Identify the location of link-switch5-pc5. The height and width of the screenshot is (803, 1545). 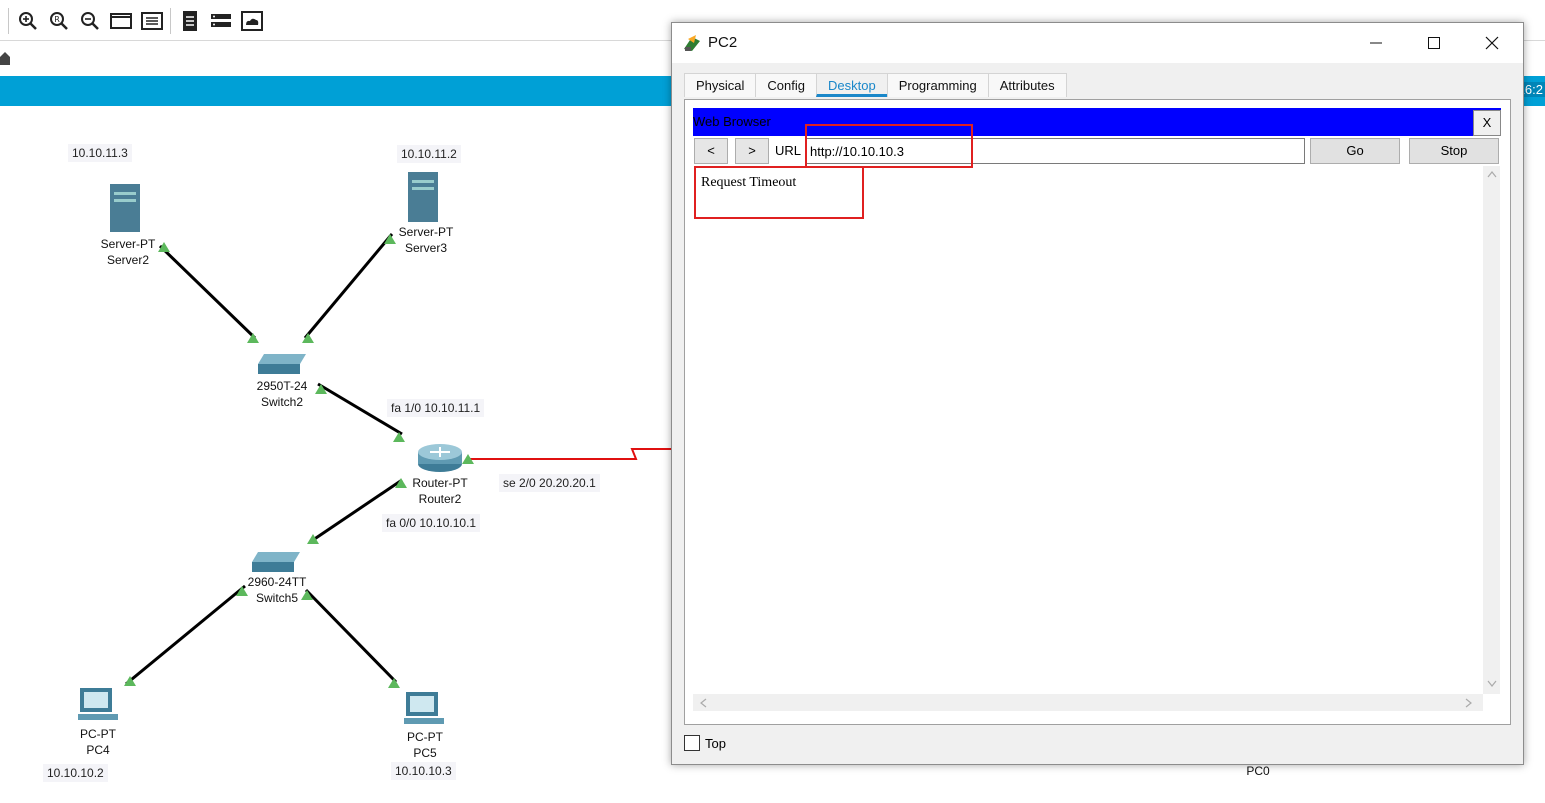
(351, 636).